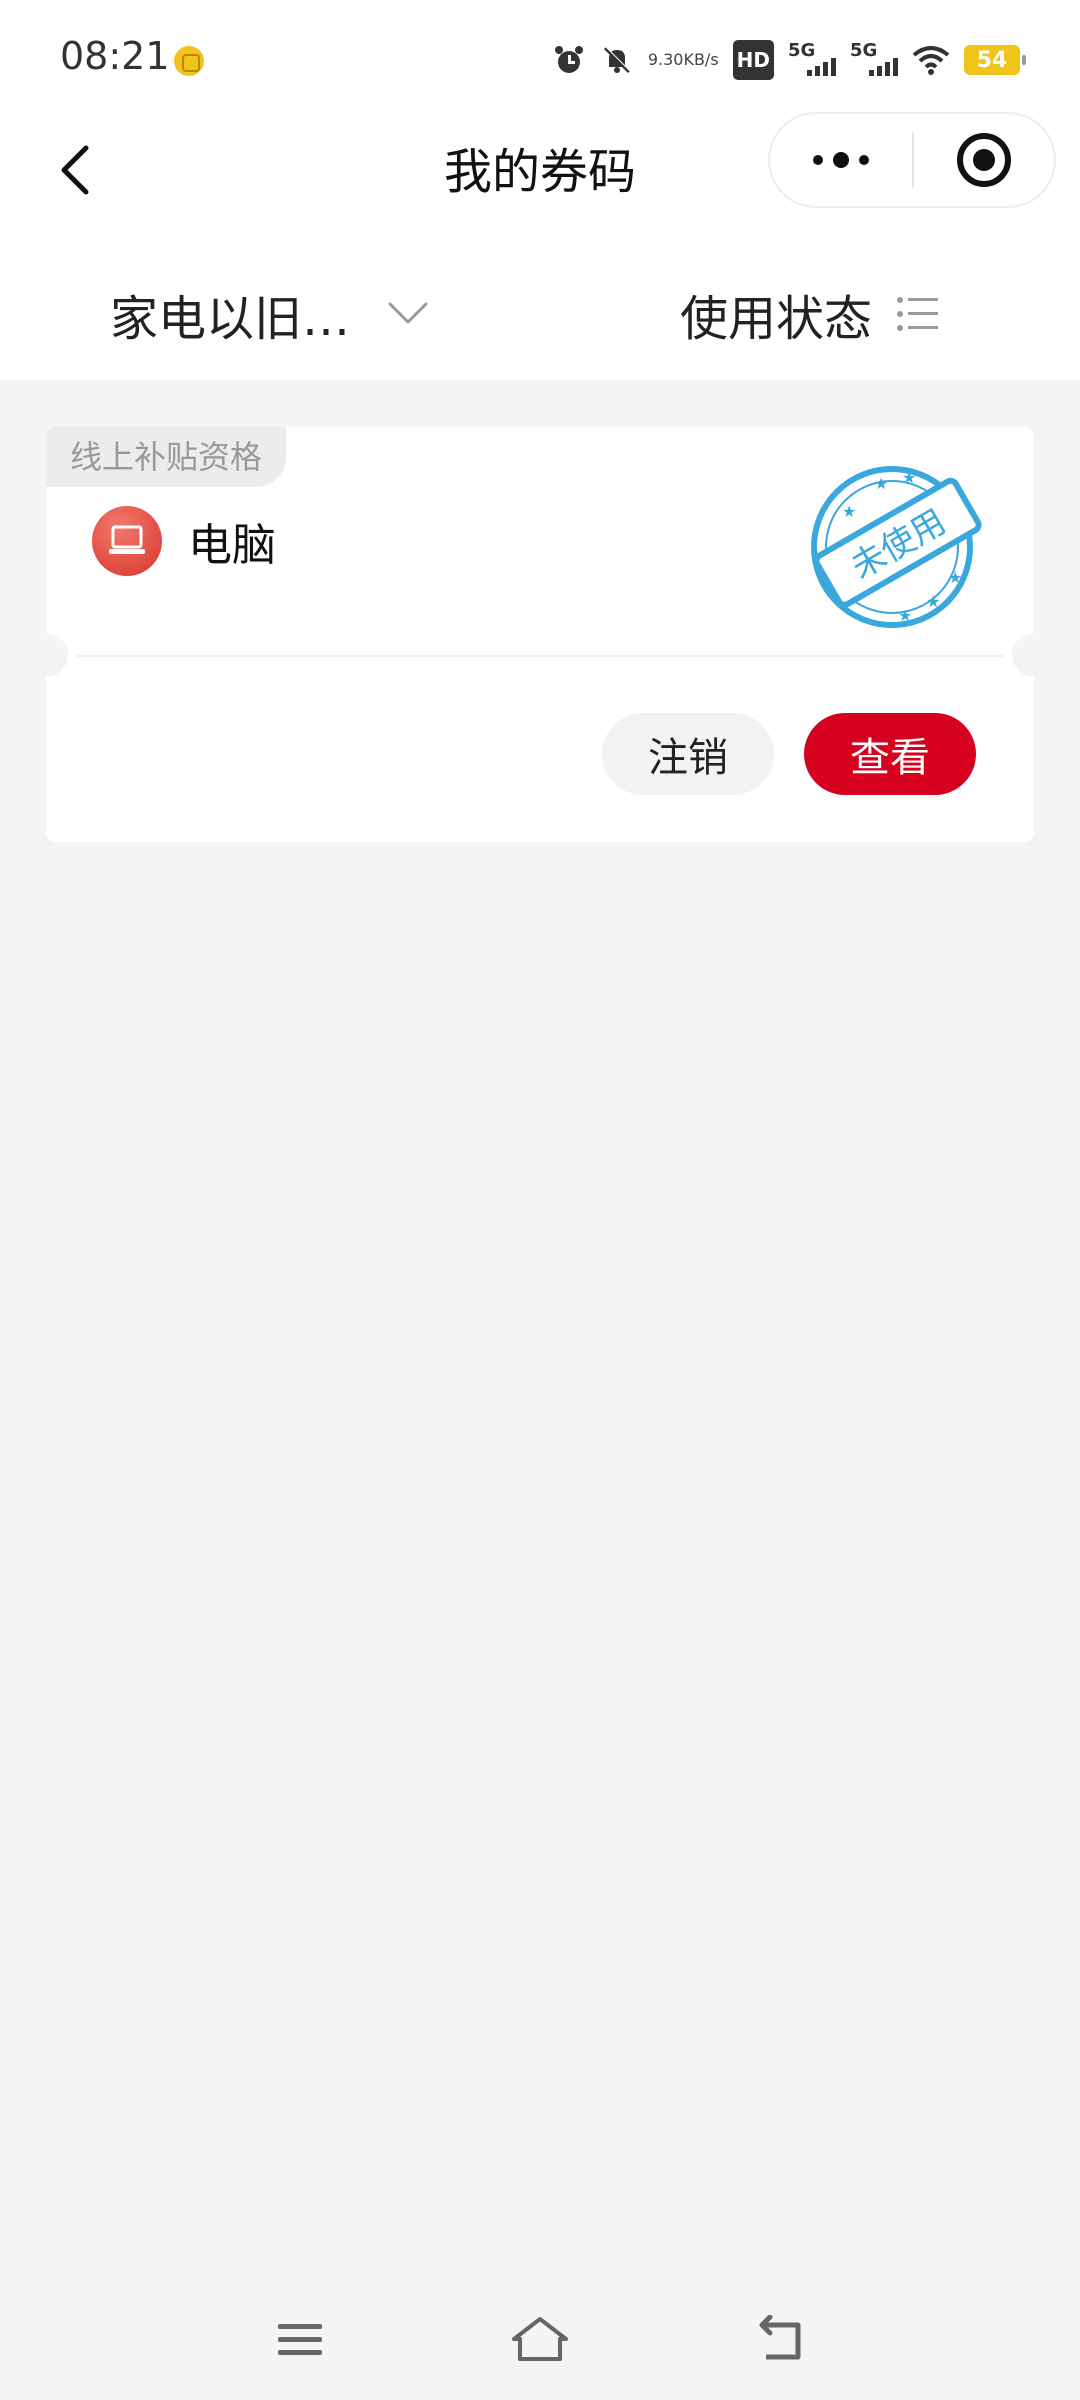 The image size is (1080, 2400). What do you see at coordinates (753, 60) in the screenshot?
I see `hd-voice-icon: HD` at bounding box center [753, 60].